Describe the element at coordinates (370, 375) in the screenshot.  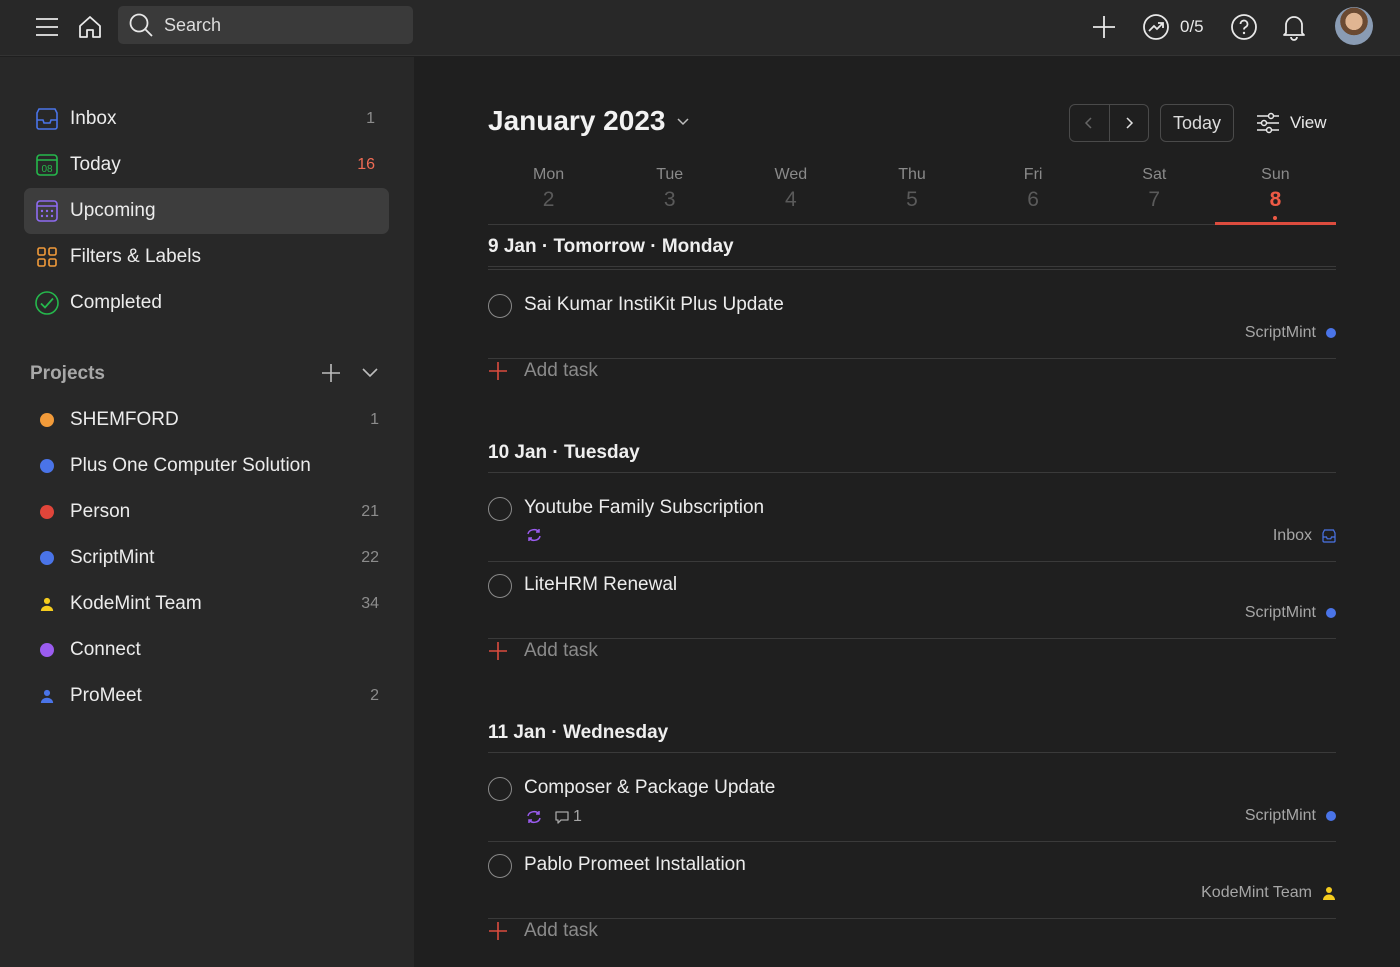
I see `chevron-down-icon` at that location.